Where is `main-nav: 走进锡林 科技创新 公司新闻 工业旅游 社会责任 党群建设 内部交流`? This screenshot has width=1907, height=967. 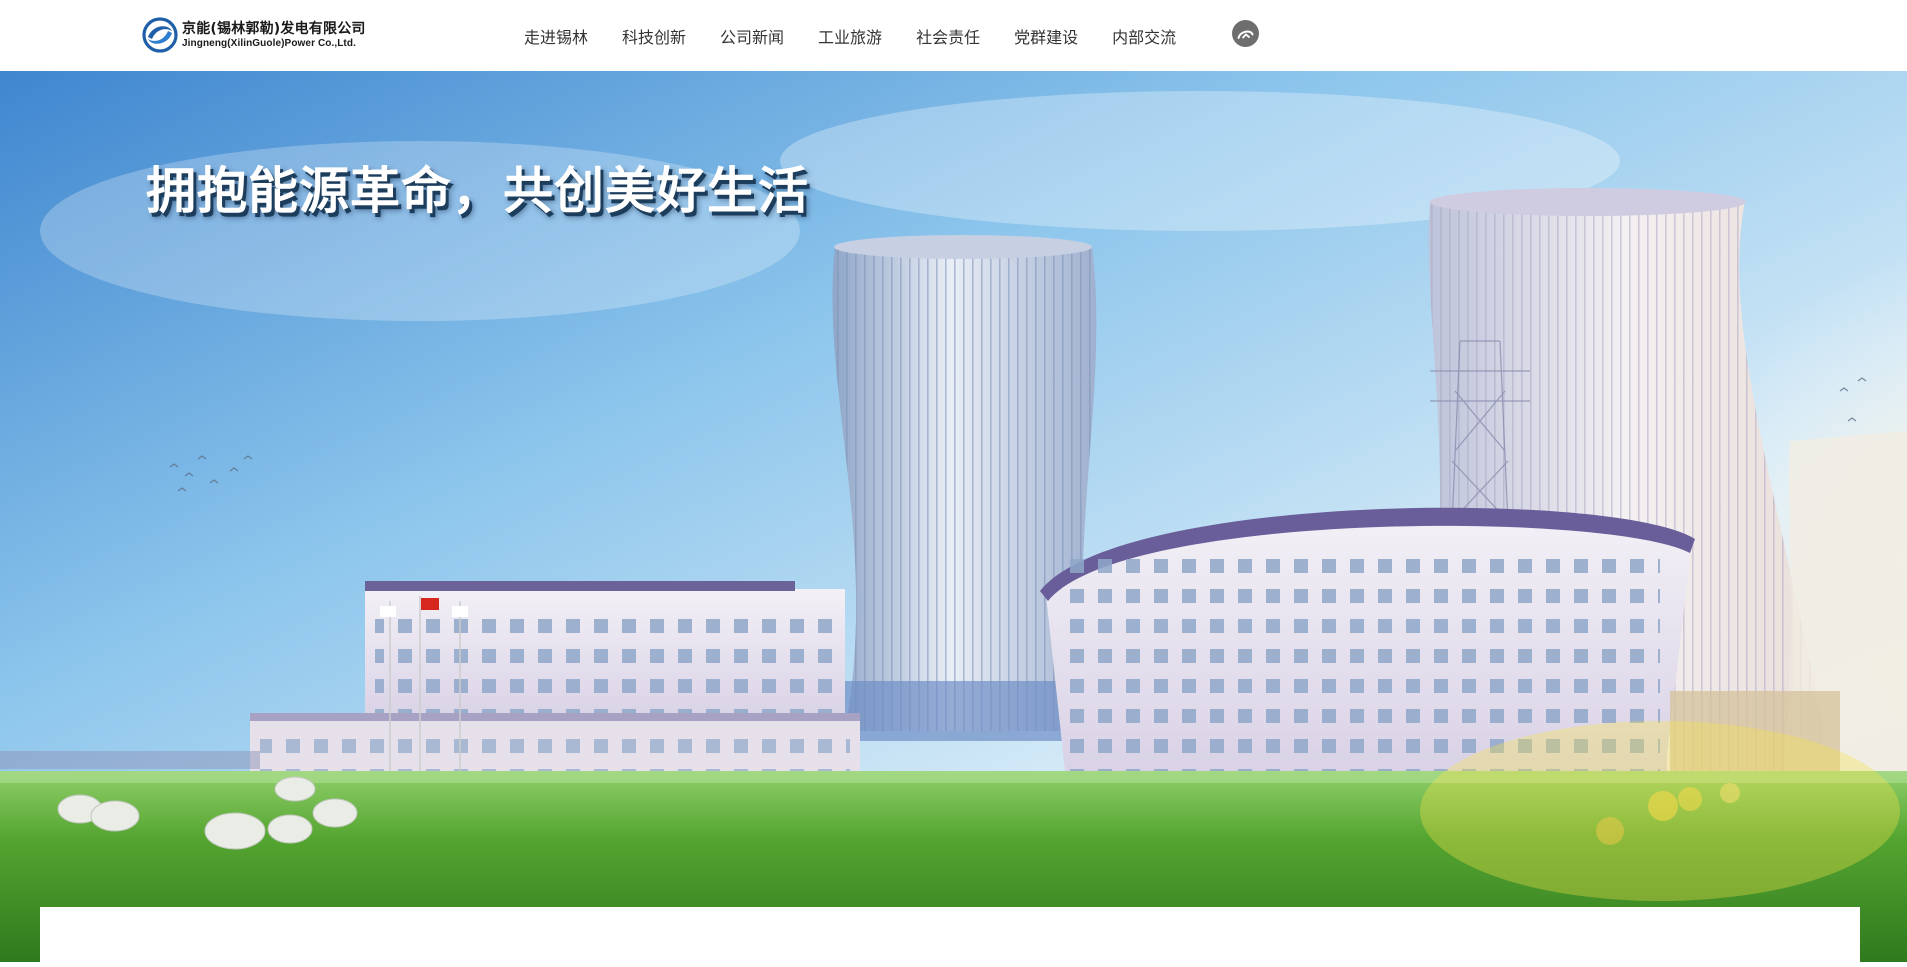 main-nav: 走进锡林 科技创新 公司新闻 工业旅游 社会责任 党群建设 内部交流 is located at coordinates (850, 35).